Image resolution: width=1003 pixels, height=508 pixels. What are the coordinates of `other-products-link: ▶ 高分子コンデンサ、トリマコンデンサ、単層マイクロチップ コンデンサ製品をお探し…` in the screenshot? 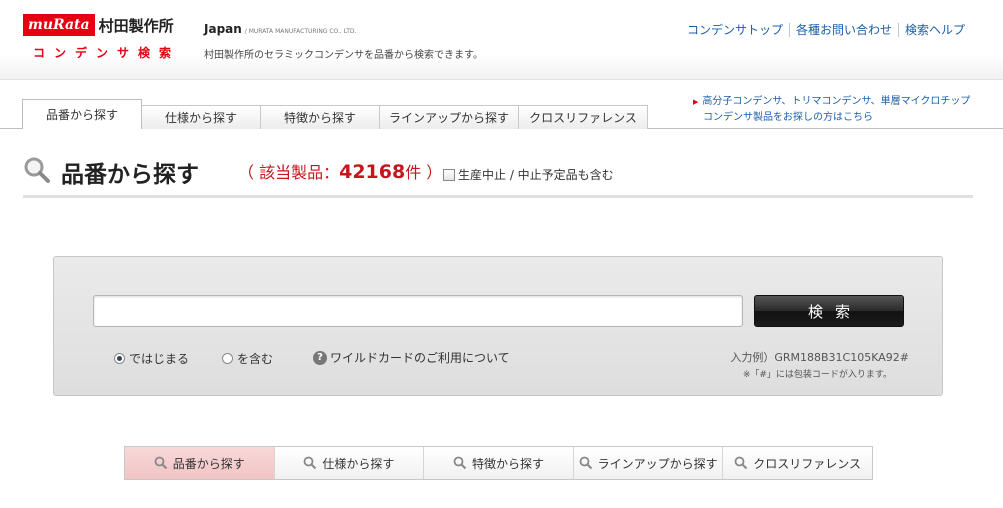 It's located at (831, 109).